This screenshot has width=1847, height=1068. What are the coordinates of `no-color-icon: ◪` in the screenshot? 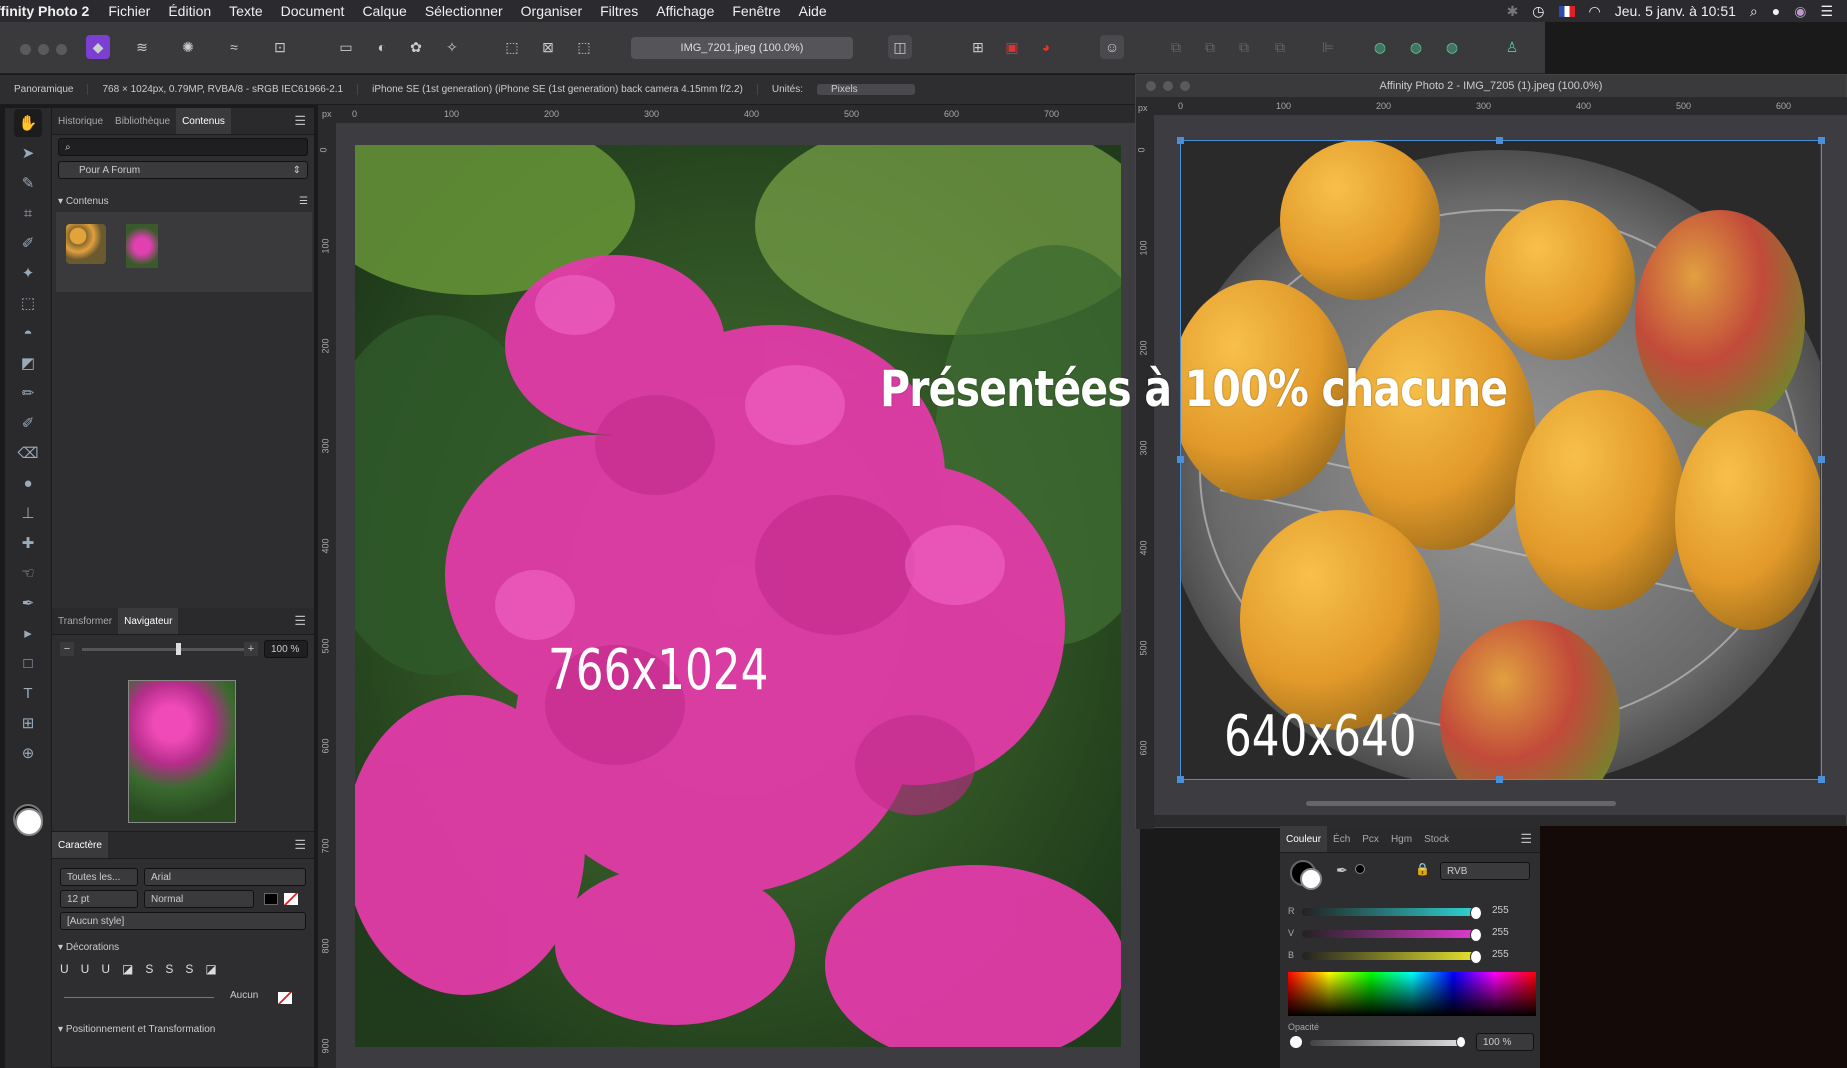 It's located at (127, 971).